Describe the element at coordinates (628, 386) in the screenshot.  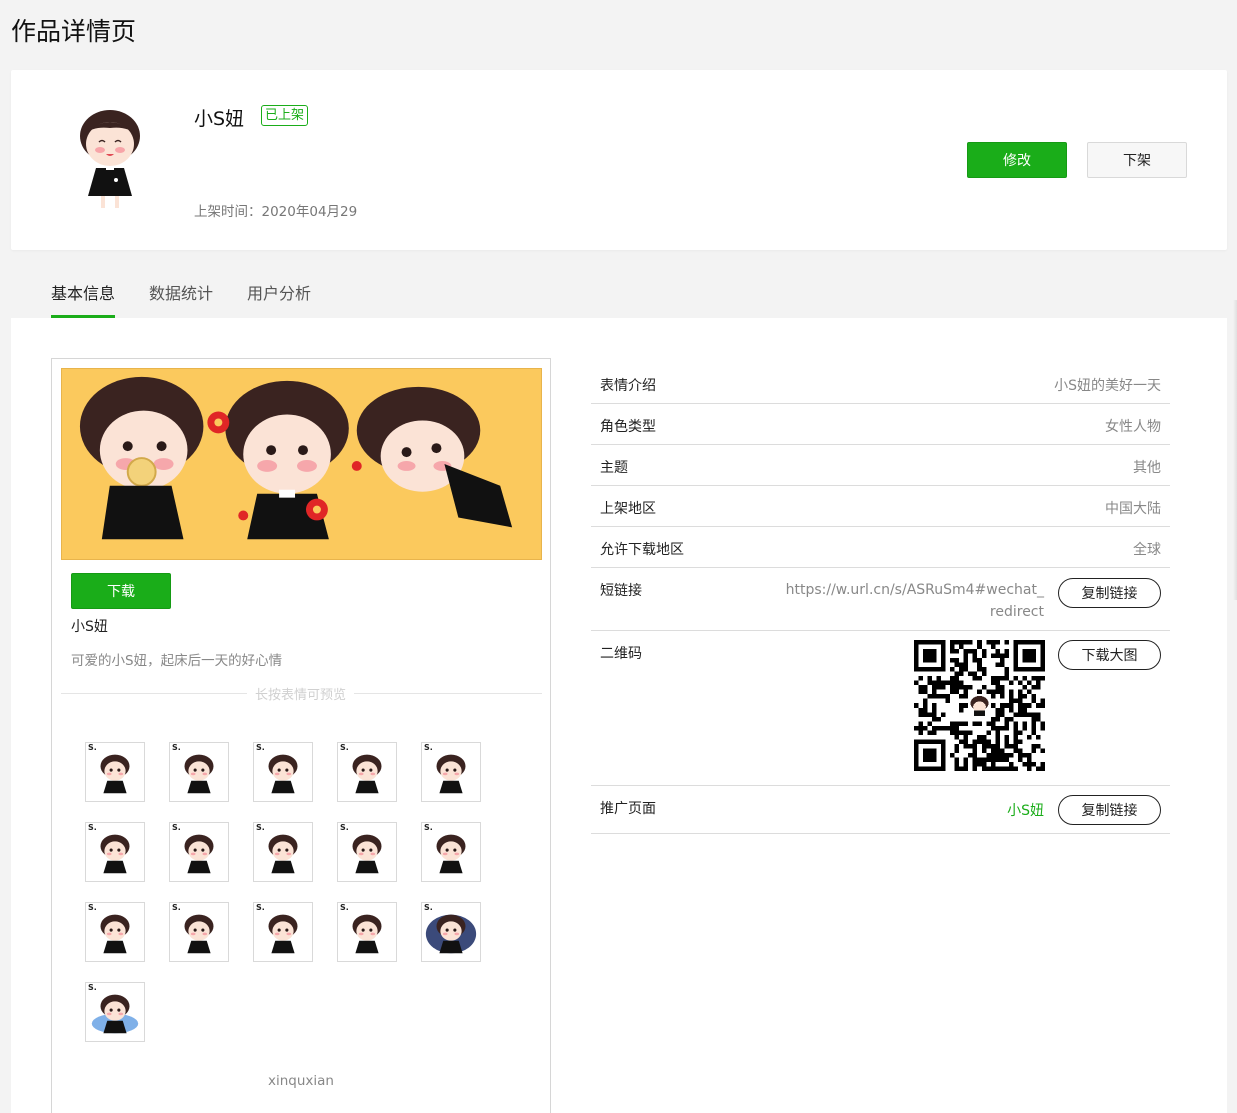
I see `info-label: 表情介绍` at that location.